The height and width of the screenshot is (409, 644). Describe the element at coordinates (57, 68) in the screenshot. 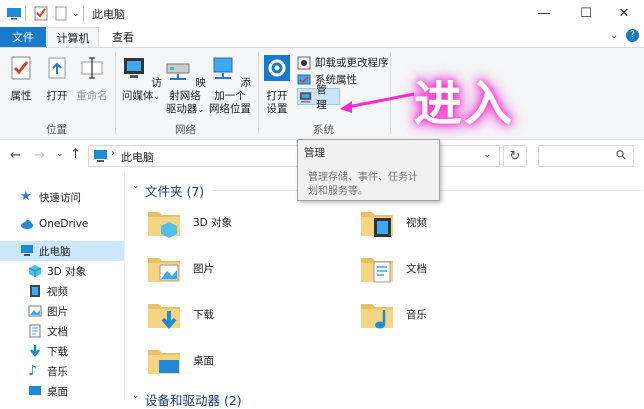

I see `open-icon` at that location.